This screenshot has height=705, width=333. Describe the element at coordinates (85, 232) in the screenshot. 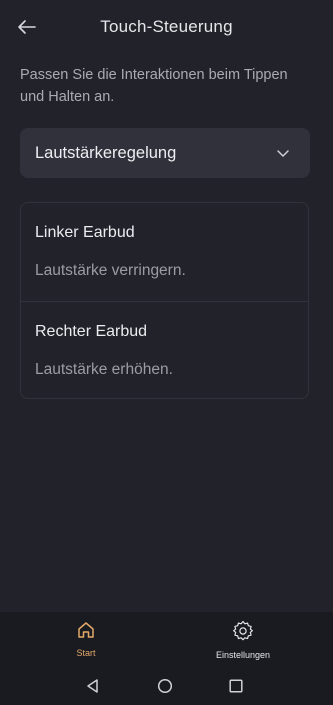

I see `left-earbud-title: Linker Earbud` at that location.